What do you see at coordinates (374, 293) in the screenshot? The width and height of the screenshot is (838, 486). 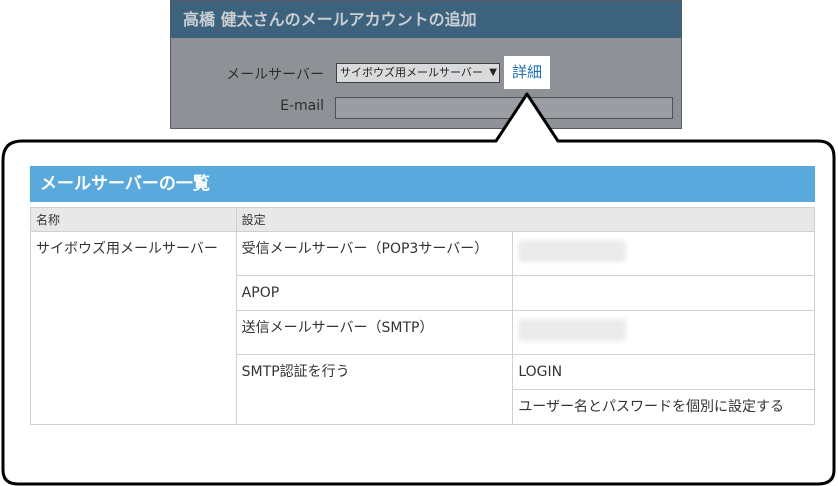 I see `setting-label: APOP` at bounding box center [374, 293].